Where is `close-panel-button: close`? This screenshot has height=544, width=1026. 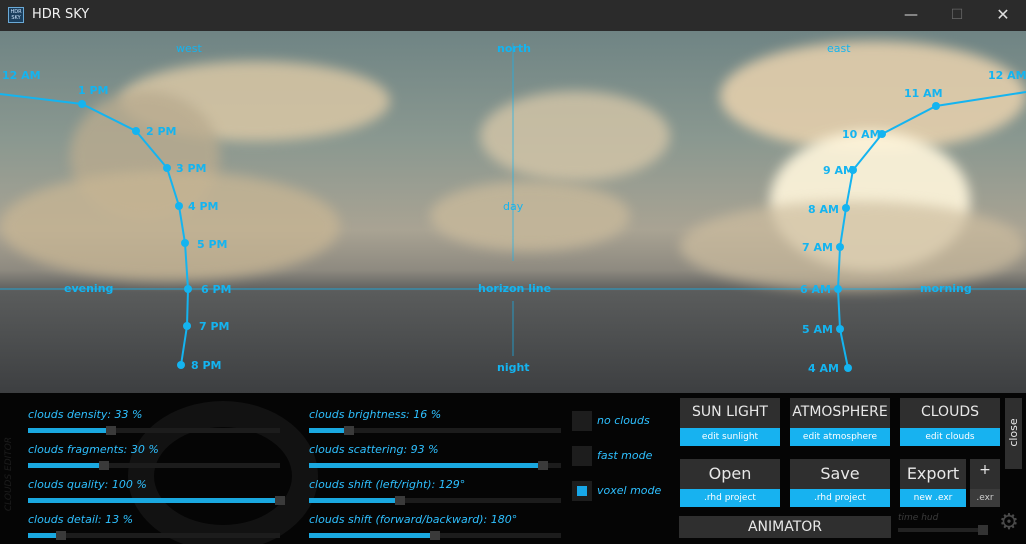 close-panel-button: close is located at coordinates (1013, 433).